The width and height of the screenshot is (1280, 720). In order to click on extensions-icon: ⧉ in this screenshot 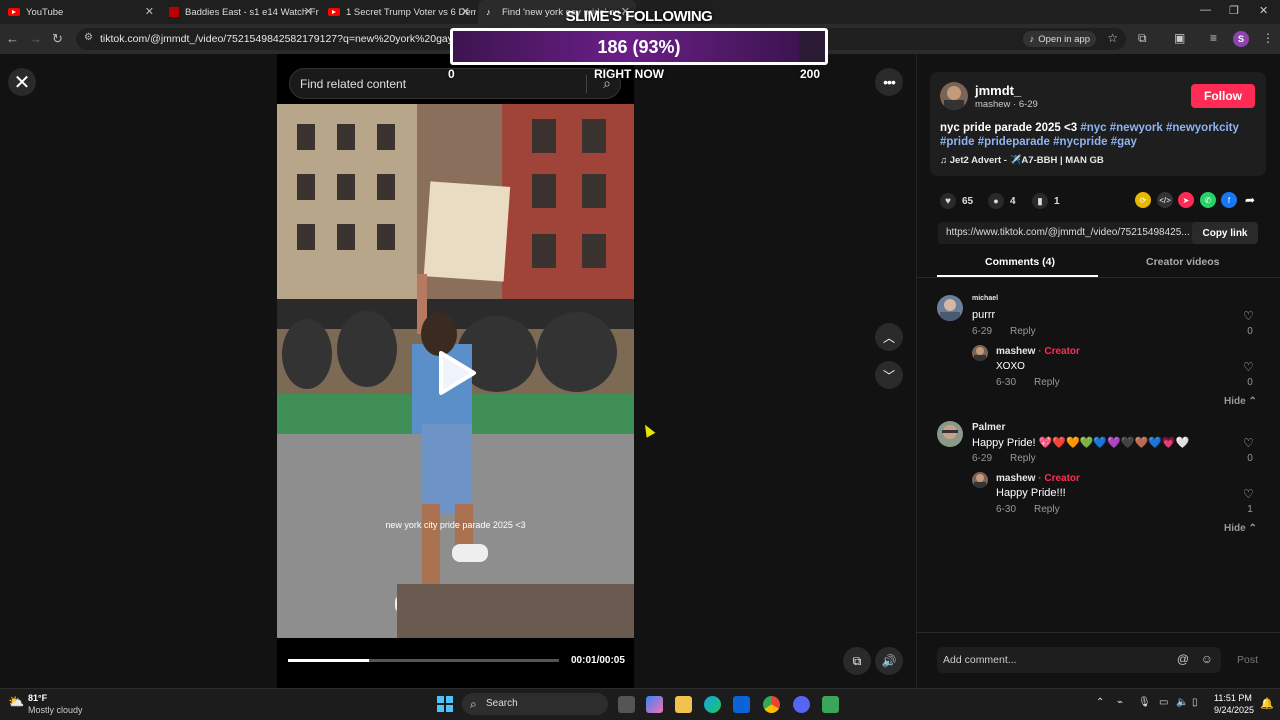, I will do `click(1142, 38)`.